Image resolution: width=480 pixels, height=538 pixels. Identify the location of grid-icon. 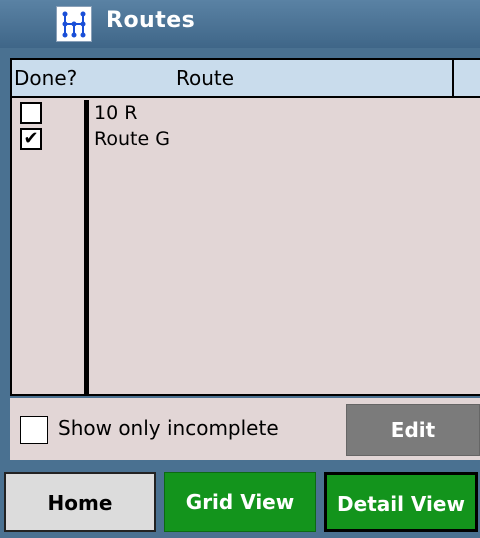
(74, 24).